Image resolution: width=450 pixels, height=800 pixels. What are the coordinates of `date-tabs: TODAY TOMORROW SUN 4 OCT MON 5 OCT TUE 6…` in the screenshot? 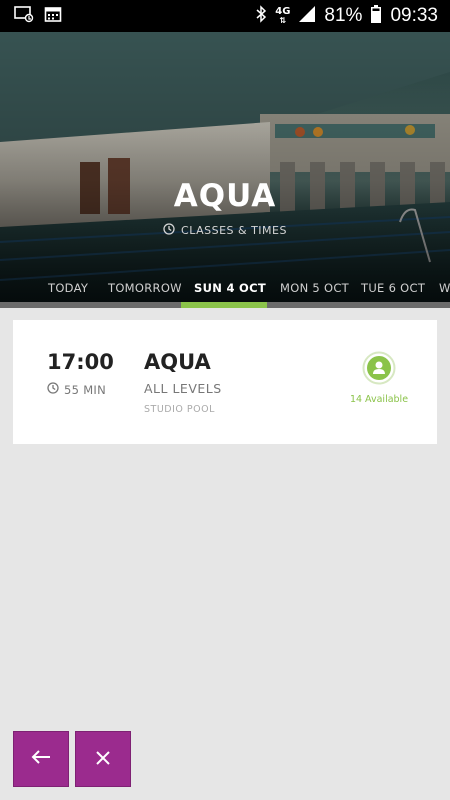 It's located at (225, 292).